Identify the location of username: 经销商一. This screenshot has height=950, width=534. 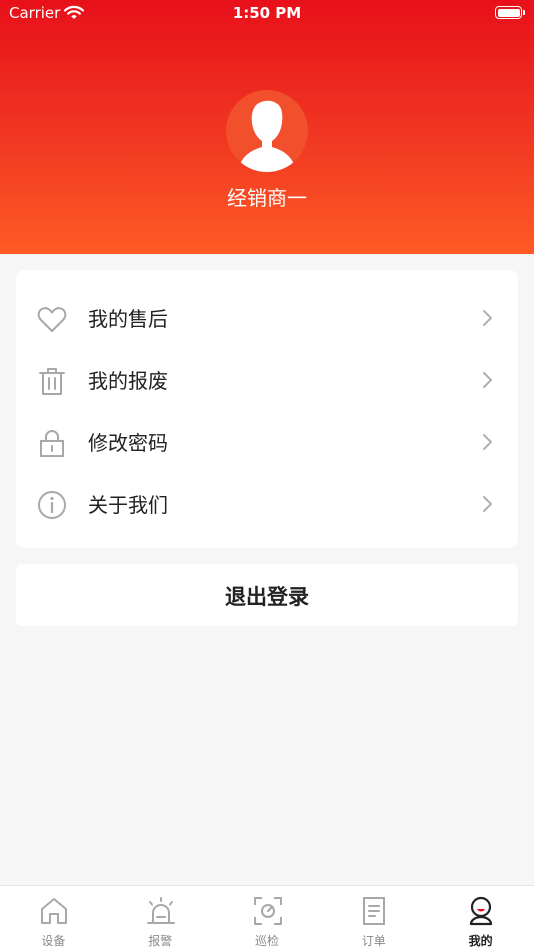
(267, 198).